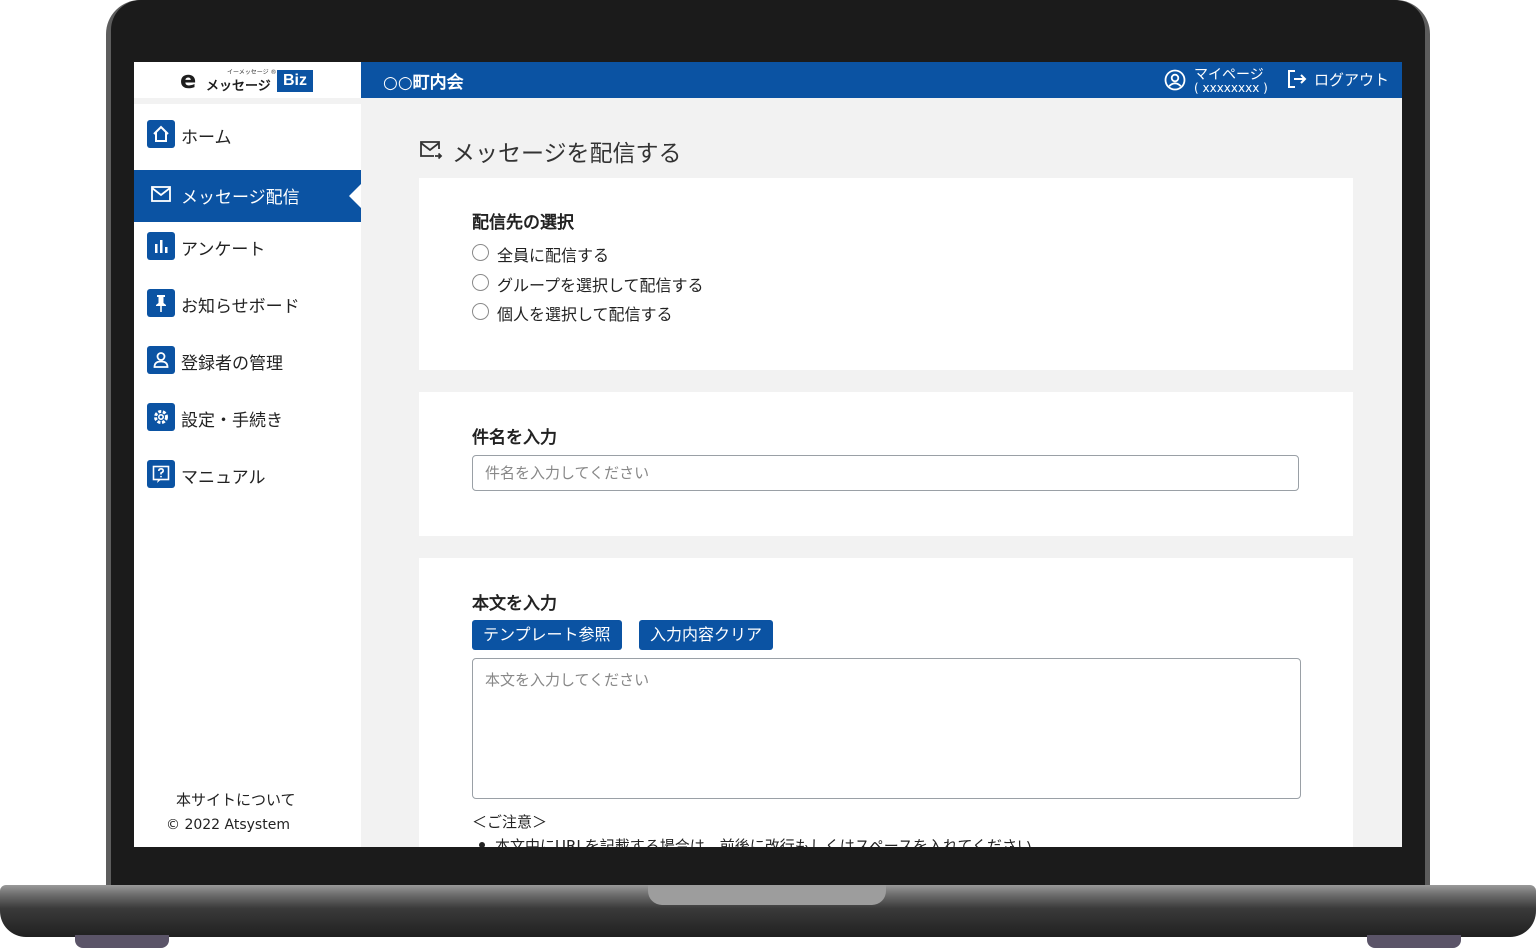 The height and width of the screenshot is (950, 1536). Describe the element at coordinates (161, 246) in the screenshot. I see `bar-chart-icon` at that location.